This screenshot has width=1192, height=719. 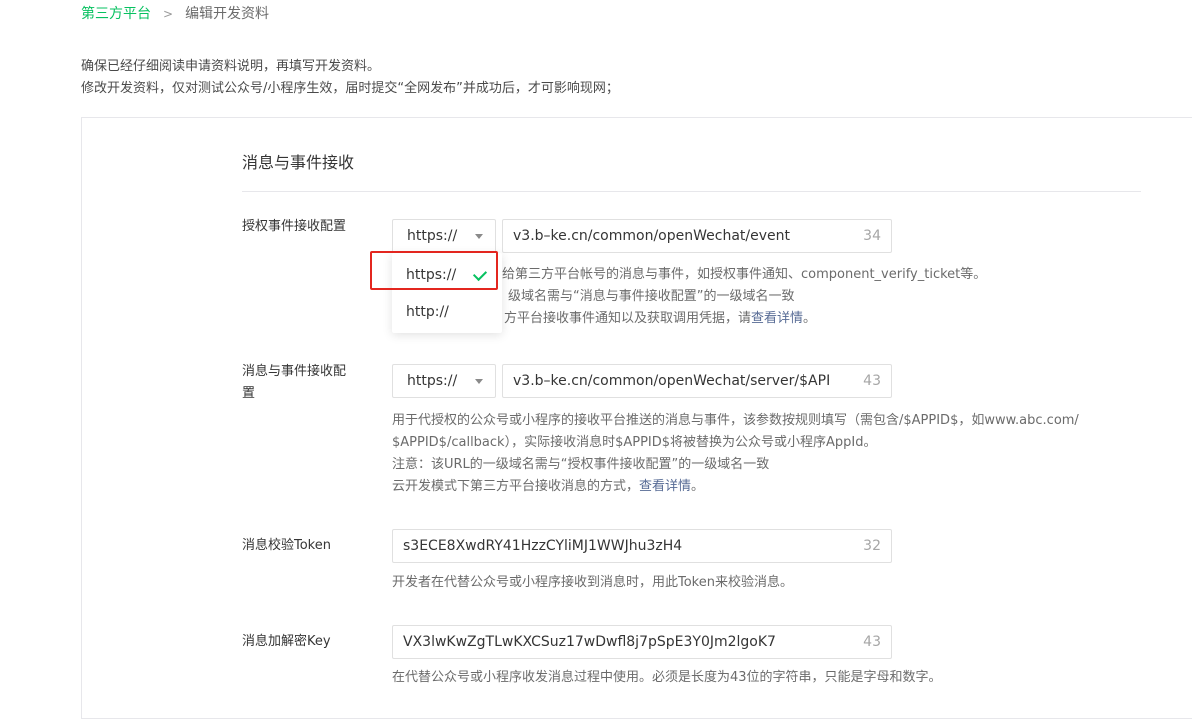 I want to click on token-char-count: 32, so click(x=872, y=546).